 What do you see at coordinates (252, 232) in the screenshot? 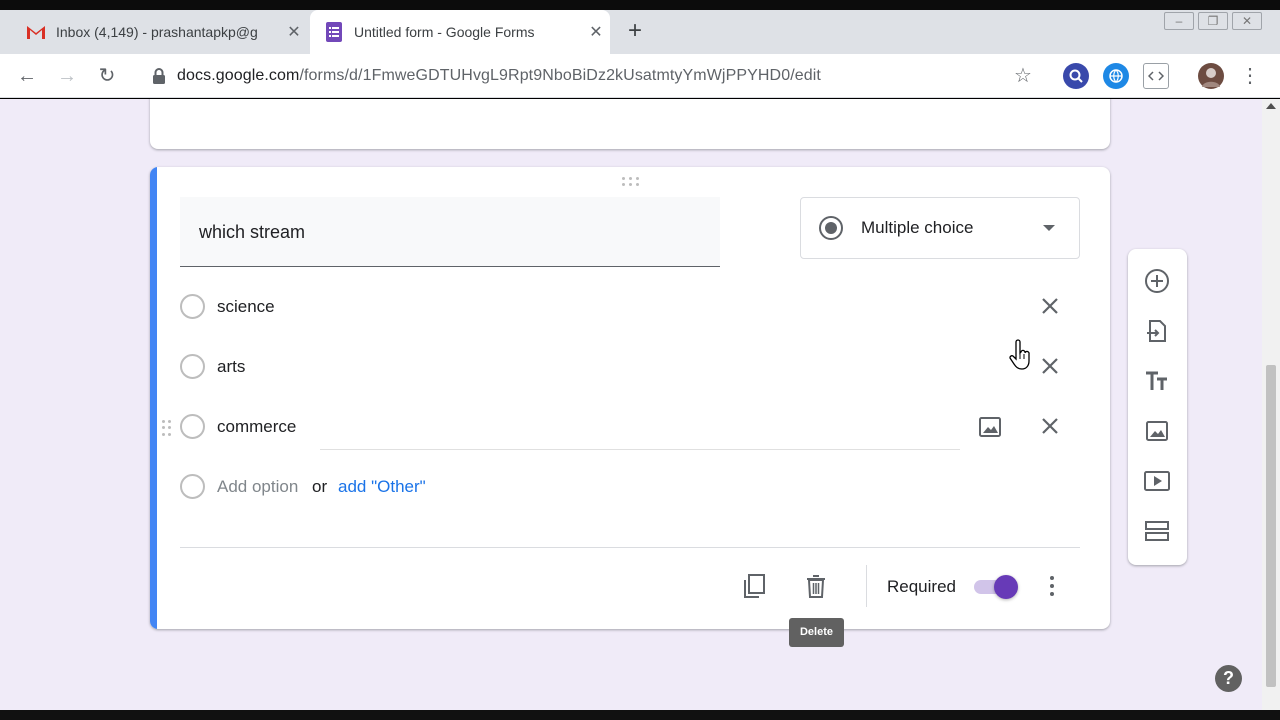
I see `question-title-text: which stream` at bounding box center [252, 232].